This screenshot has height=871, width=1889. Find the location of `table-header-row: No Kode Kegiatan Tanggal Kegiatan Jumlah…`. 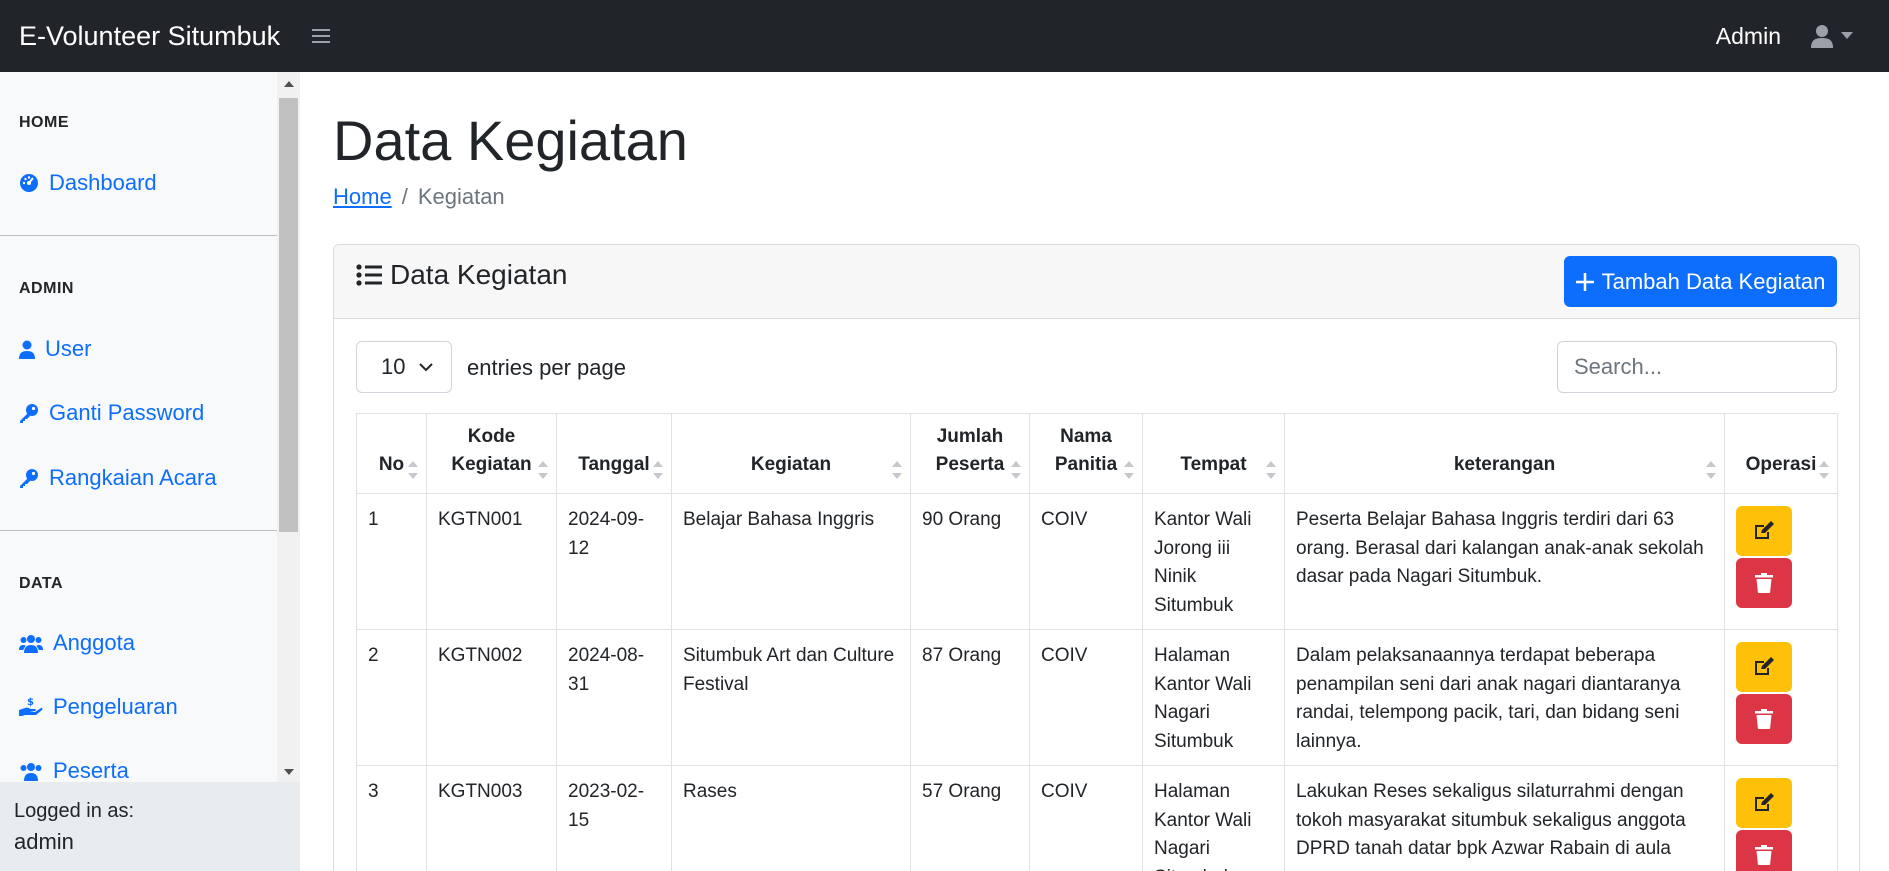

table-header-row: No Kode Kegiatan Tanggal Kegiatan Jumlah… is located at coordinates (1097, 453).